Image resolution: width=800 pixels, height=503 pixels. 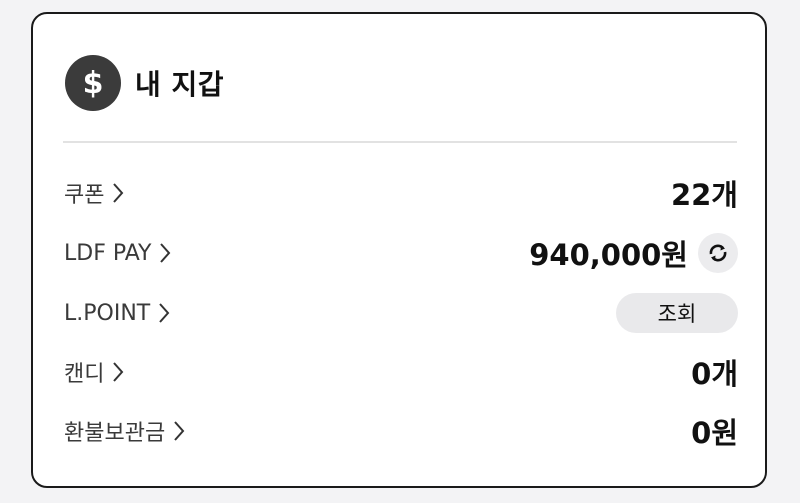 What do you see at coordinates (93, 83) in the screenshot?
I see `dollar-coin-icon: $` at bounding box center [93, 83].